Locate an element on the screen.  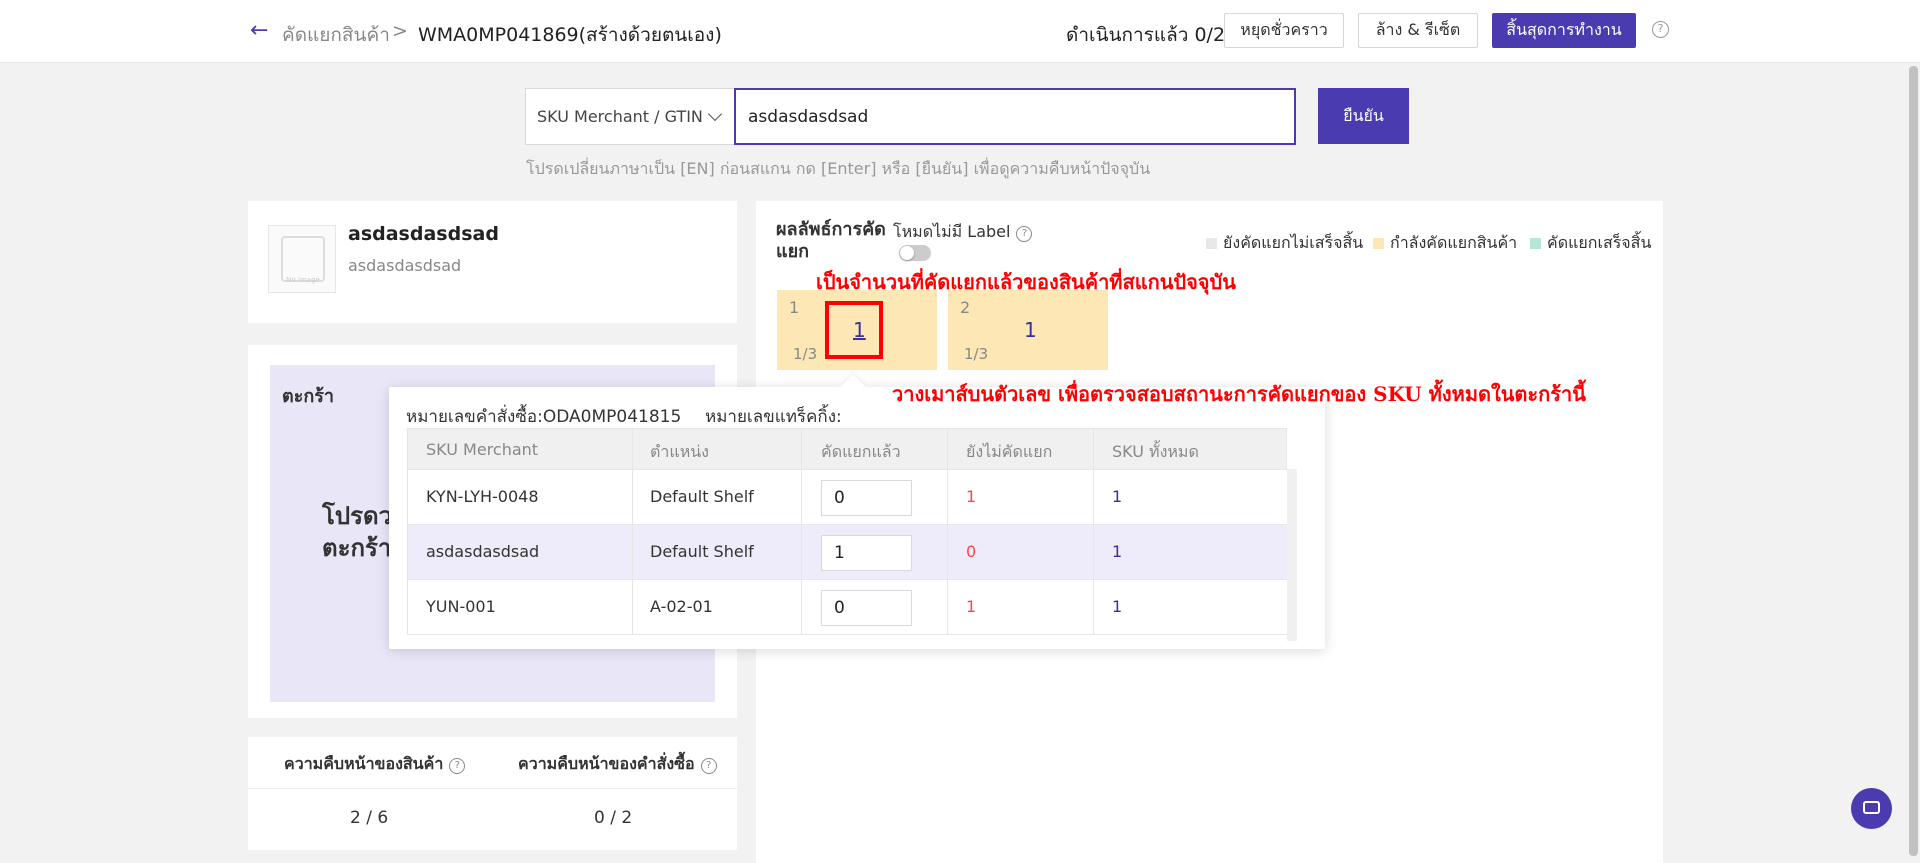
order-progress-value: 0 / 2 is located at coordinates (613, 818).